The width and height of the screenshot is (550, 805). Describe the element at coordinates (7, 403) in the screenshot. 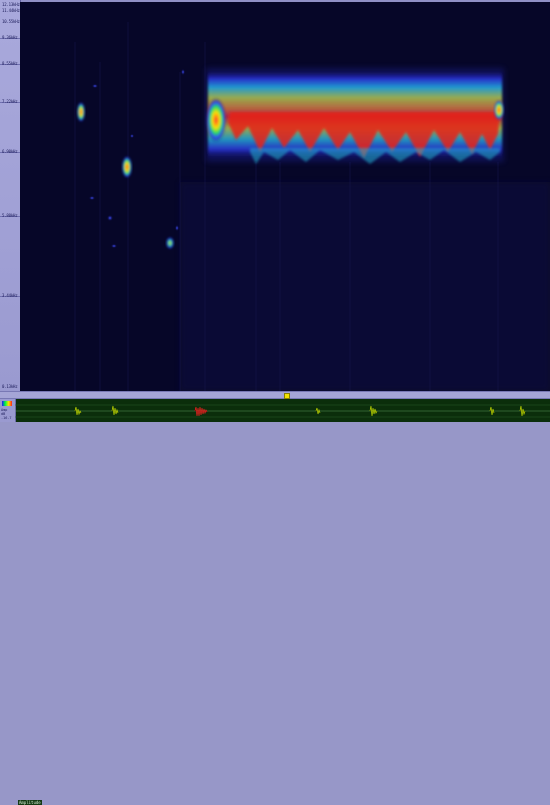

I see `color-scale-swatch` at that location.